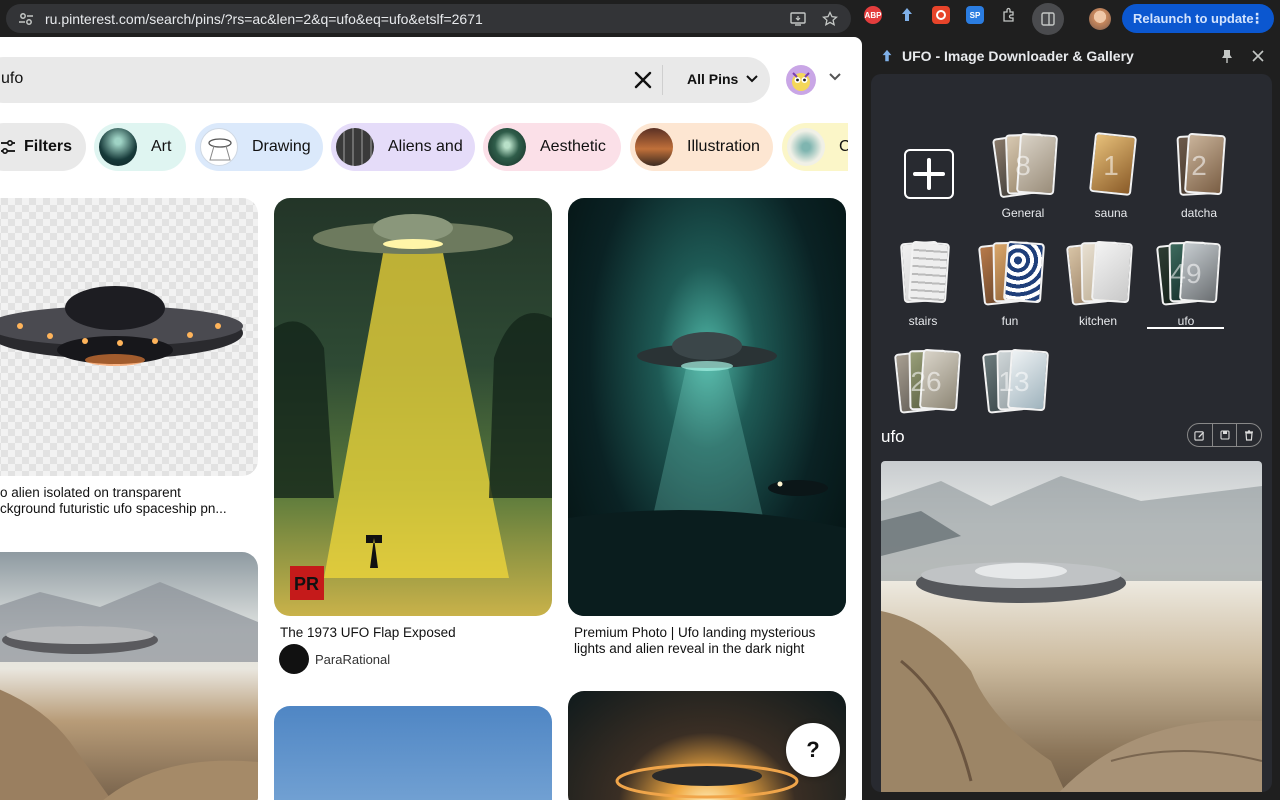 The width and height of the screenshot is (1280, 800). I want to click on filters-sliders-icon, so click(8, 147).